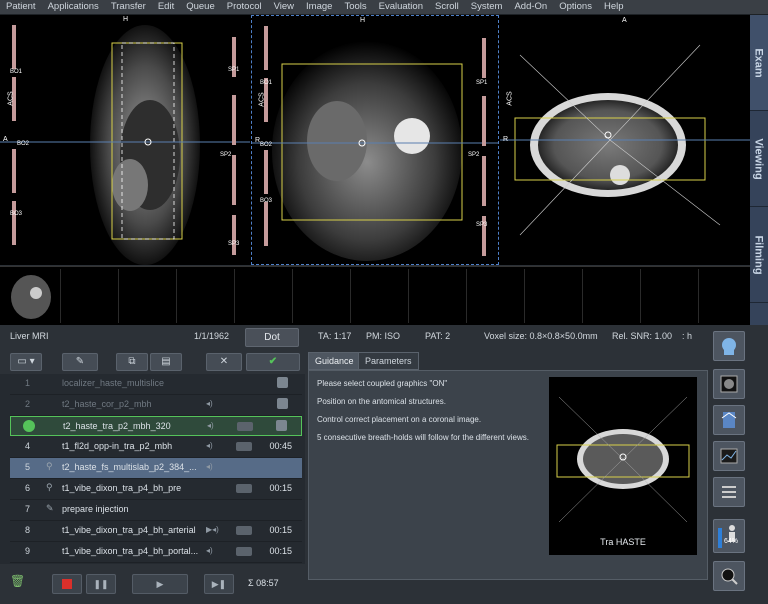 This screenshot has width=768, height=604. Describe the element at coordinates (200, 7) in the screenshot. I see `menu-queue: Queue` at that location.